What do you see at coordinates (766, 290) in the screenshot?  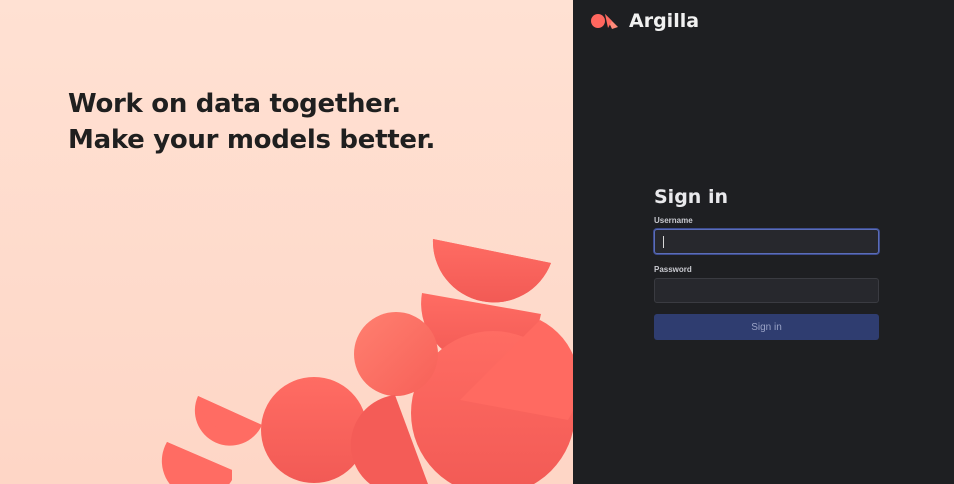 I see `password-input` at bounding box center [766, 290].